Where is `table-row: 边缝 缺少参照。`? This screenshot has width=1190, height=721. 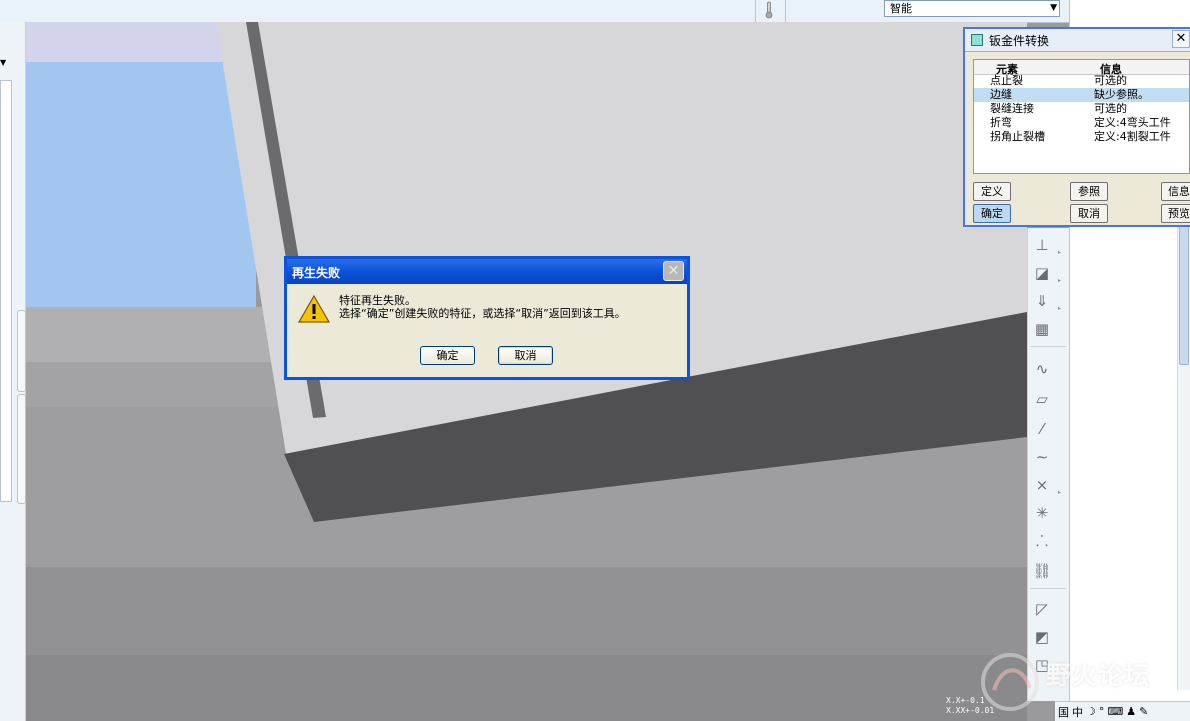 table-row: 边缝 缺少参照。 is located at coordinates (1081, 95).